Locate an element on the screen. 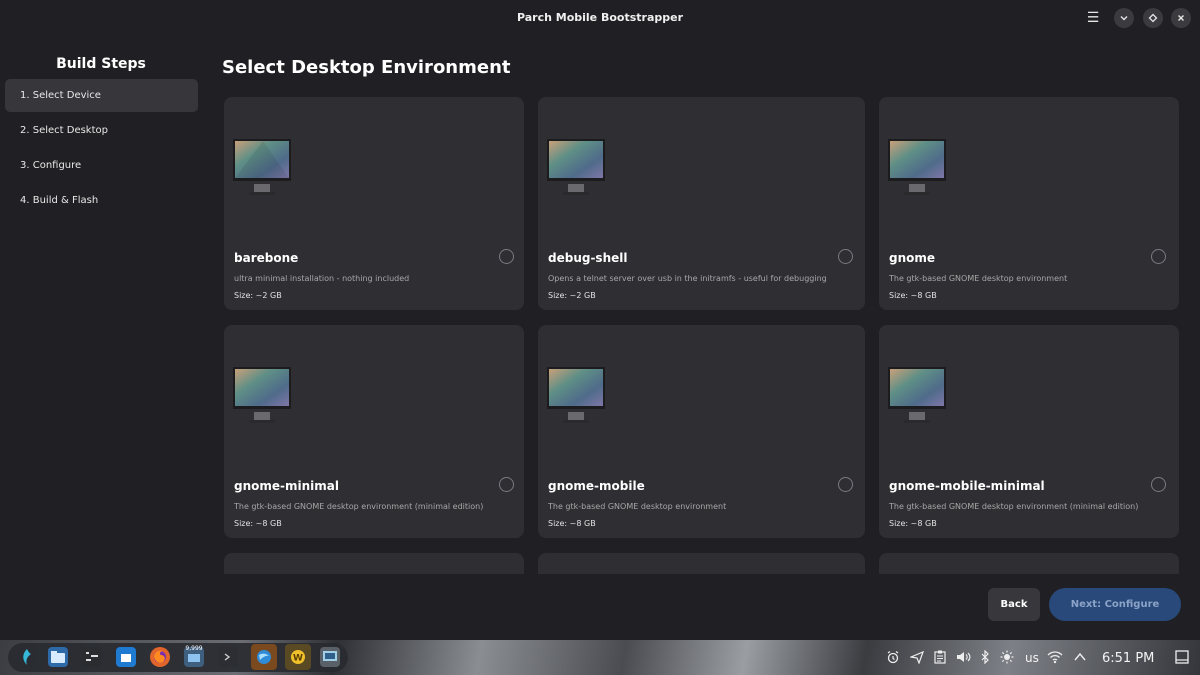  clipboard-icon is located at coordinates (940, 659).